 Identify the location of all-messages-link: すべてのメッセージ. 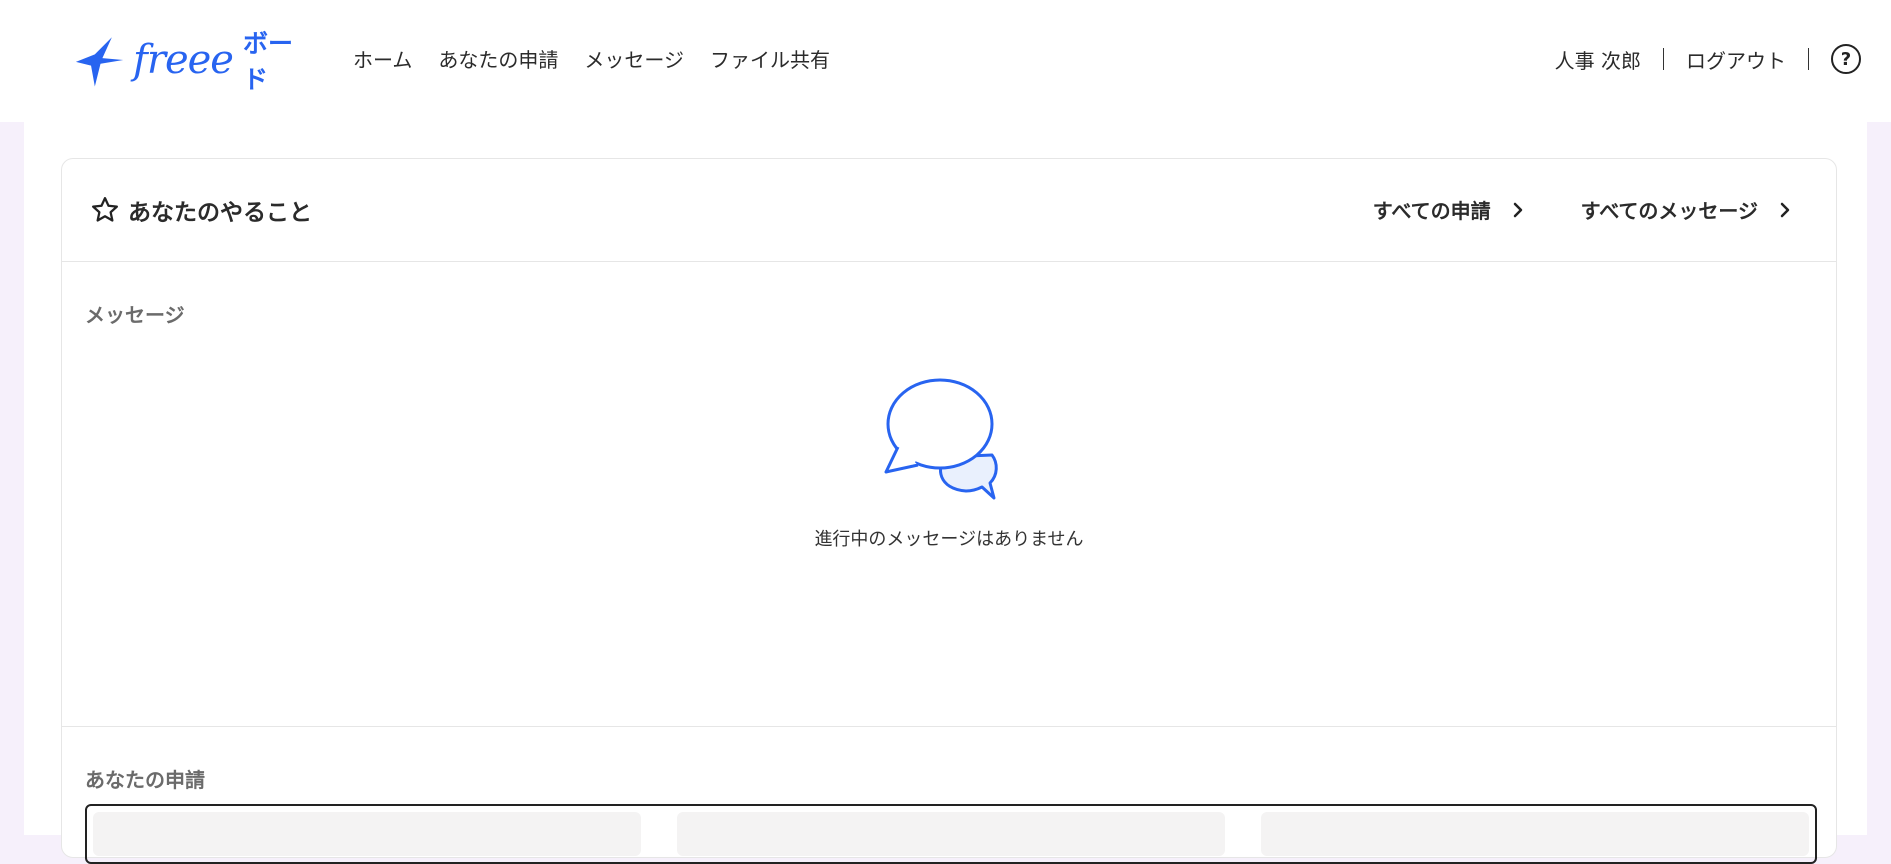
(1686, 209).